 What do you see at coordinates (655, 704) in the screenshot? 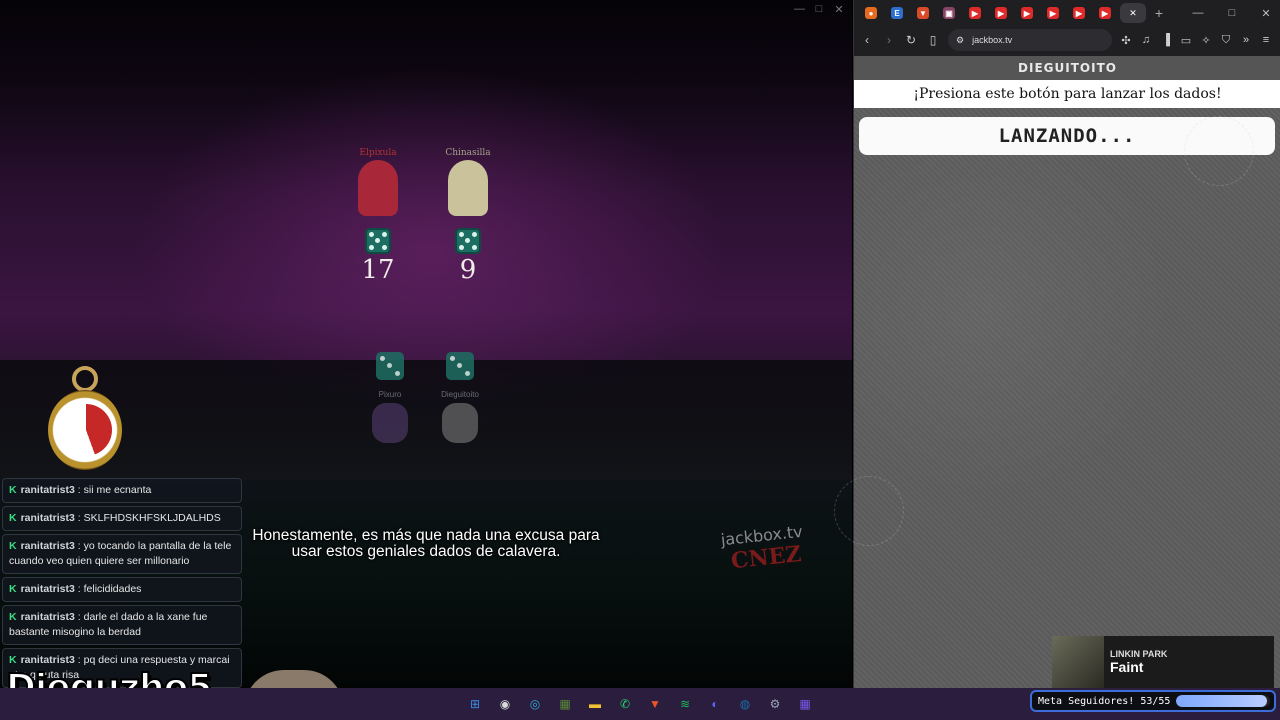
I see `brave-icon: ▼` at bounding box center [655, 704].